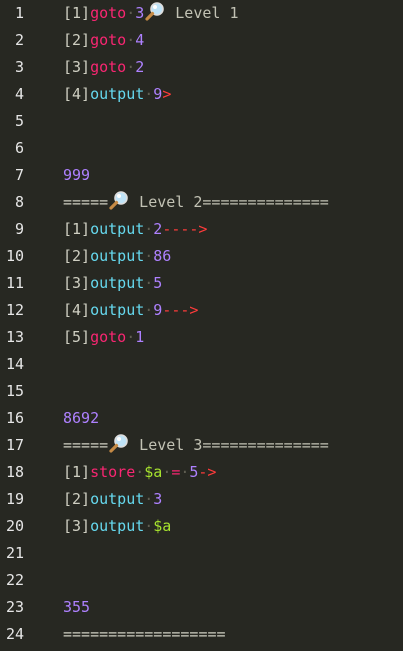  I want to click on code-line: 2 [2]goto·4, so click(201, 40).